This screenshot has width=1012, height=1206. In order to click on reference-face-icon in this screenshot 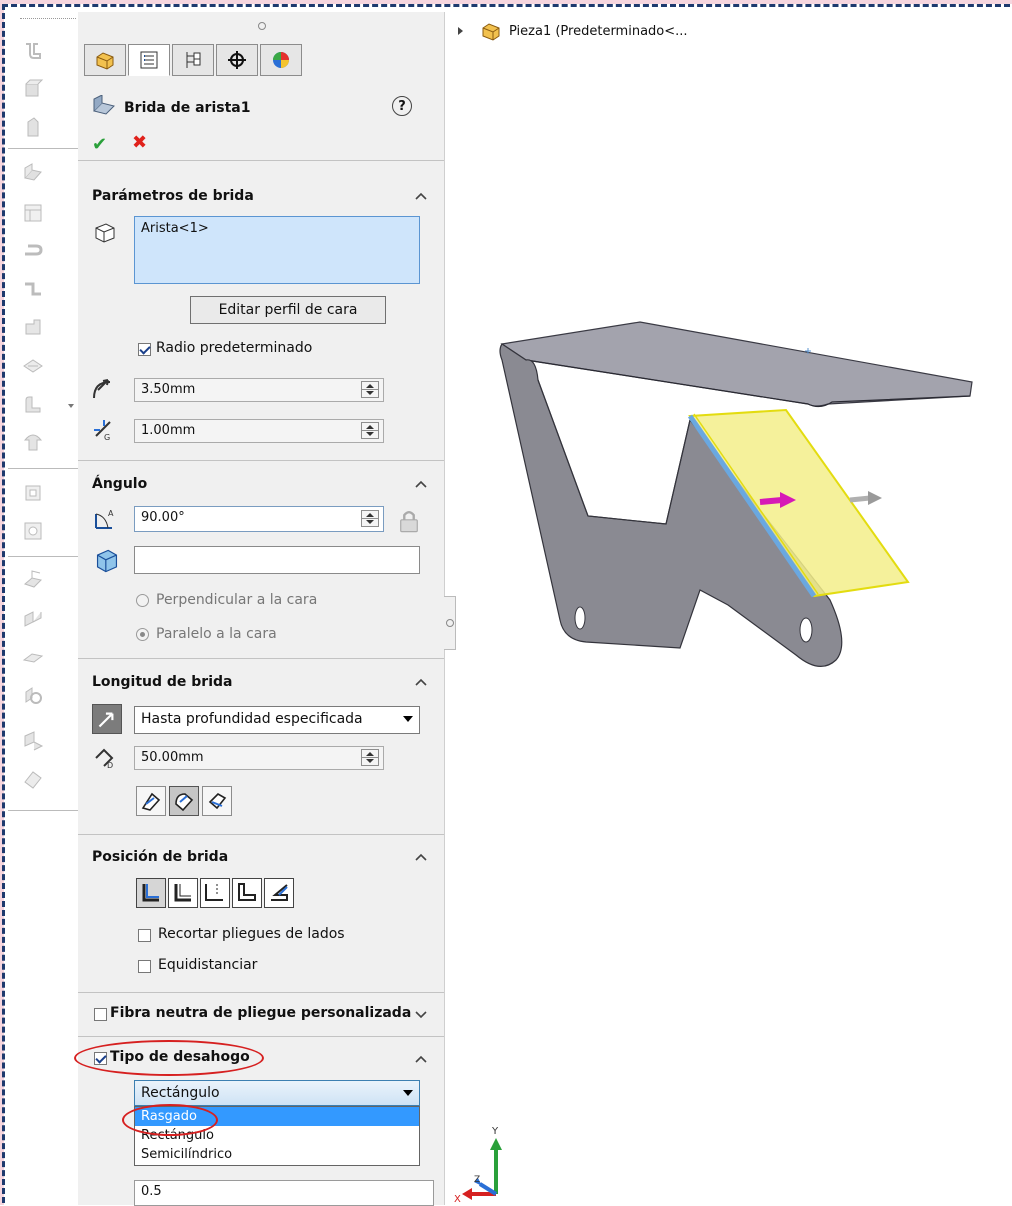, I will do `click(106, 560)`.